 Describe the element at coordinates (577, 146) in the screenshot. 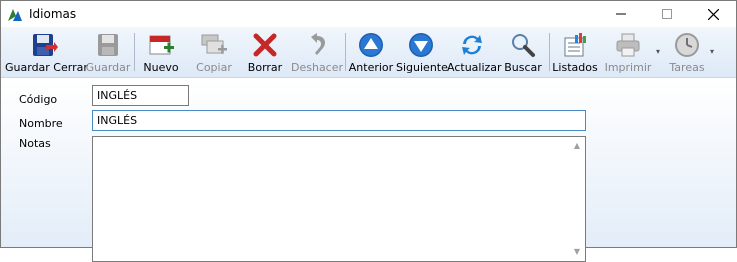

I see `scroll-up-icon: ▲` at that location.